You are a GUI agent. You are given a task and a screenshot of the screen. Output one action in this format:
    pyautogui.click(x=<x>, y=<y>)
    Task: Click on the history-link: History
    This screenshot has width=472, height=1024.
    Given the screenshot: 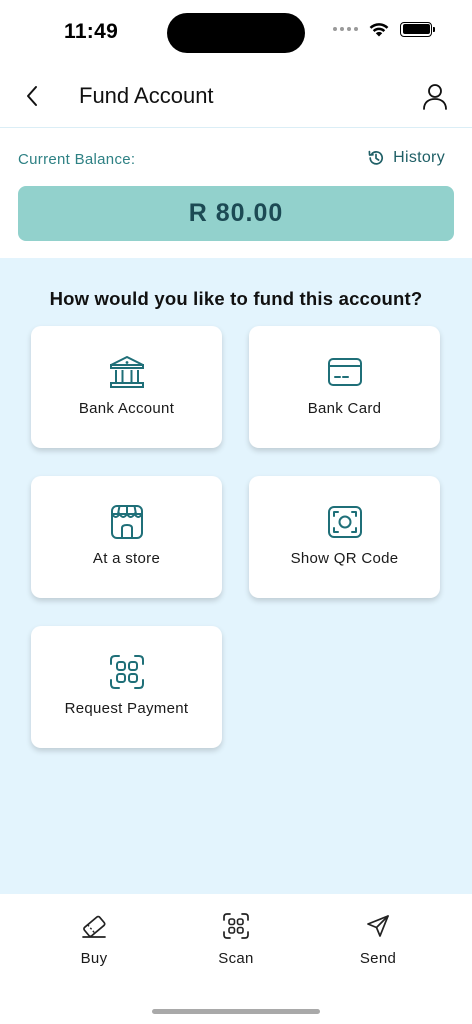 What is the action you would take?
    pyautogui.click(x=406, y=158)
    